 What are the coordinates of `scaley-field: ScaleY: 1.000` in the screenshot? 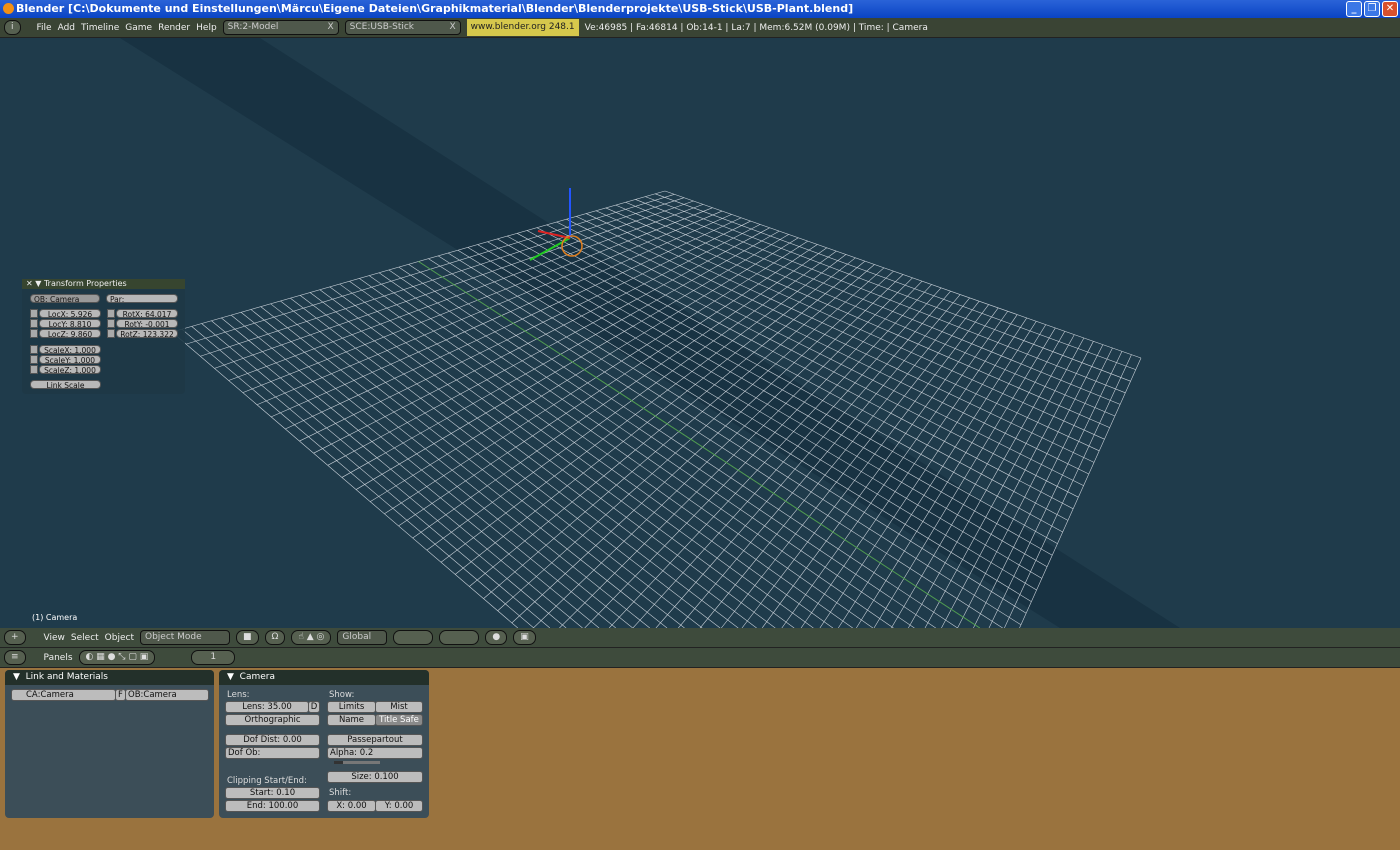 It's located at (70, 360).